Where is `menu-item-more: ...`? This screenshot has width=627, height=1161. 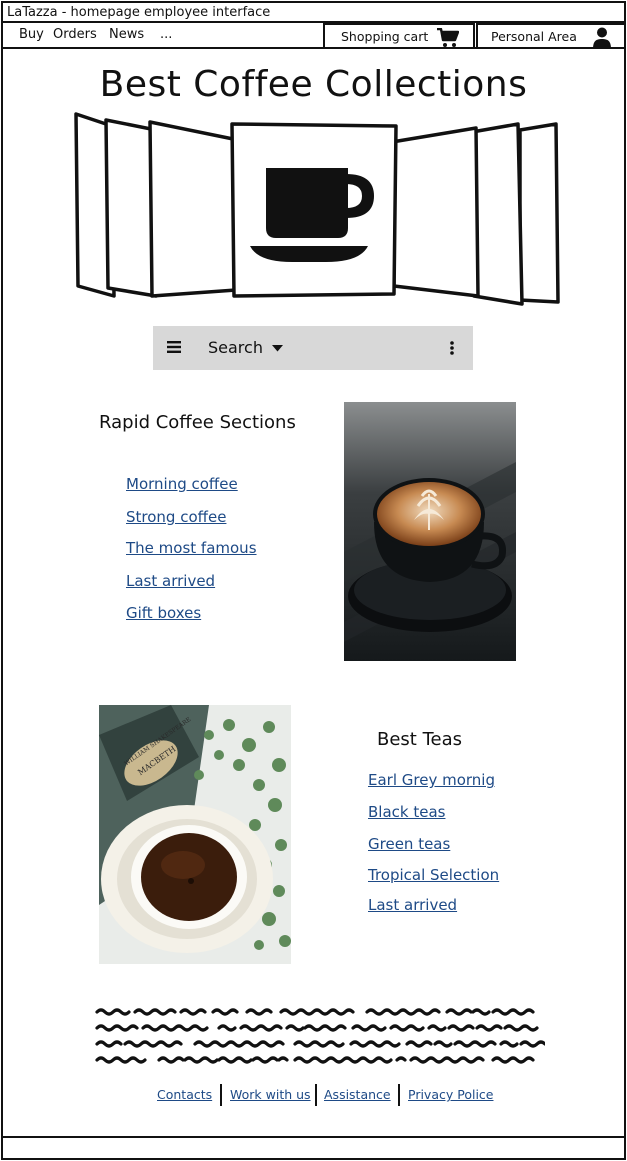
menu-item-more: ... is located at coordinates (166, 34).